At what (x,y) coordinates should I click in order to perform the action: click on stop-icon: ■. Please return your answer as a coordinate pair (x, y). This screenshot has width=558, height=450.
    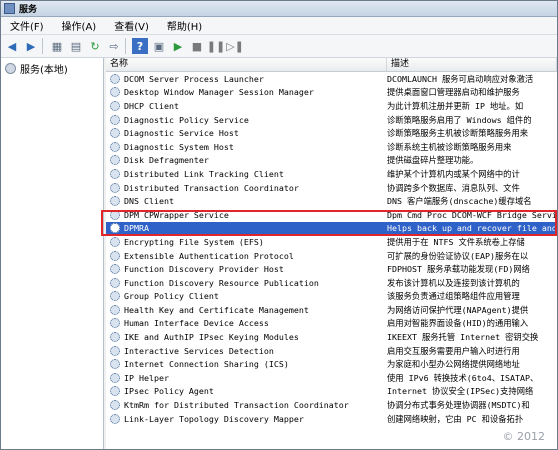
    Looking at the image, I should click on (197, 46).